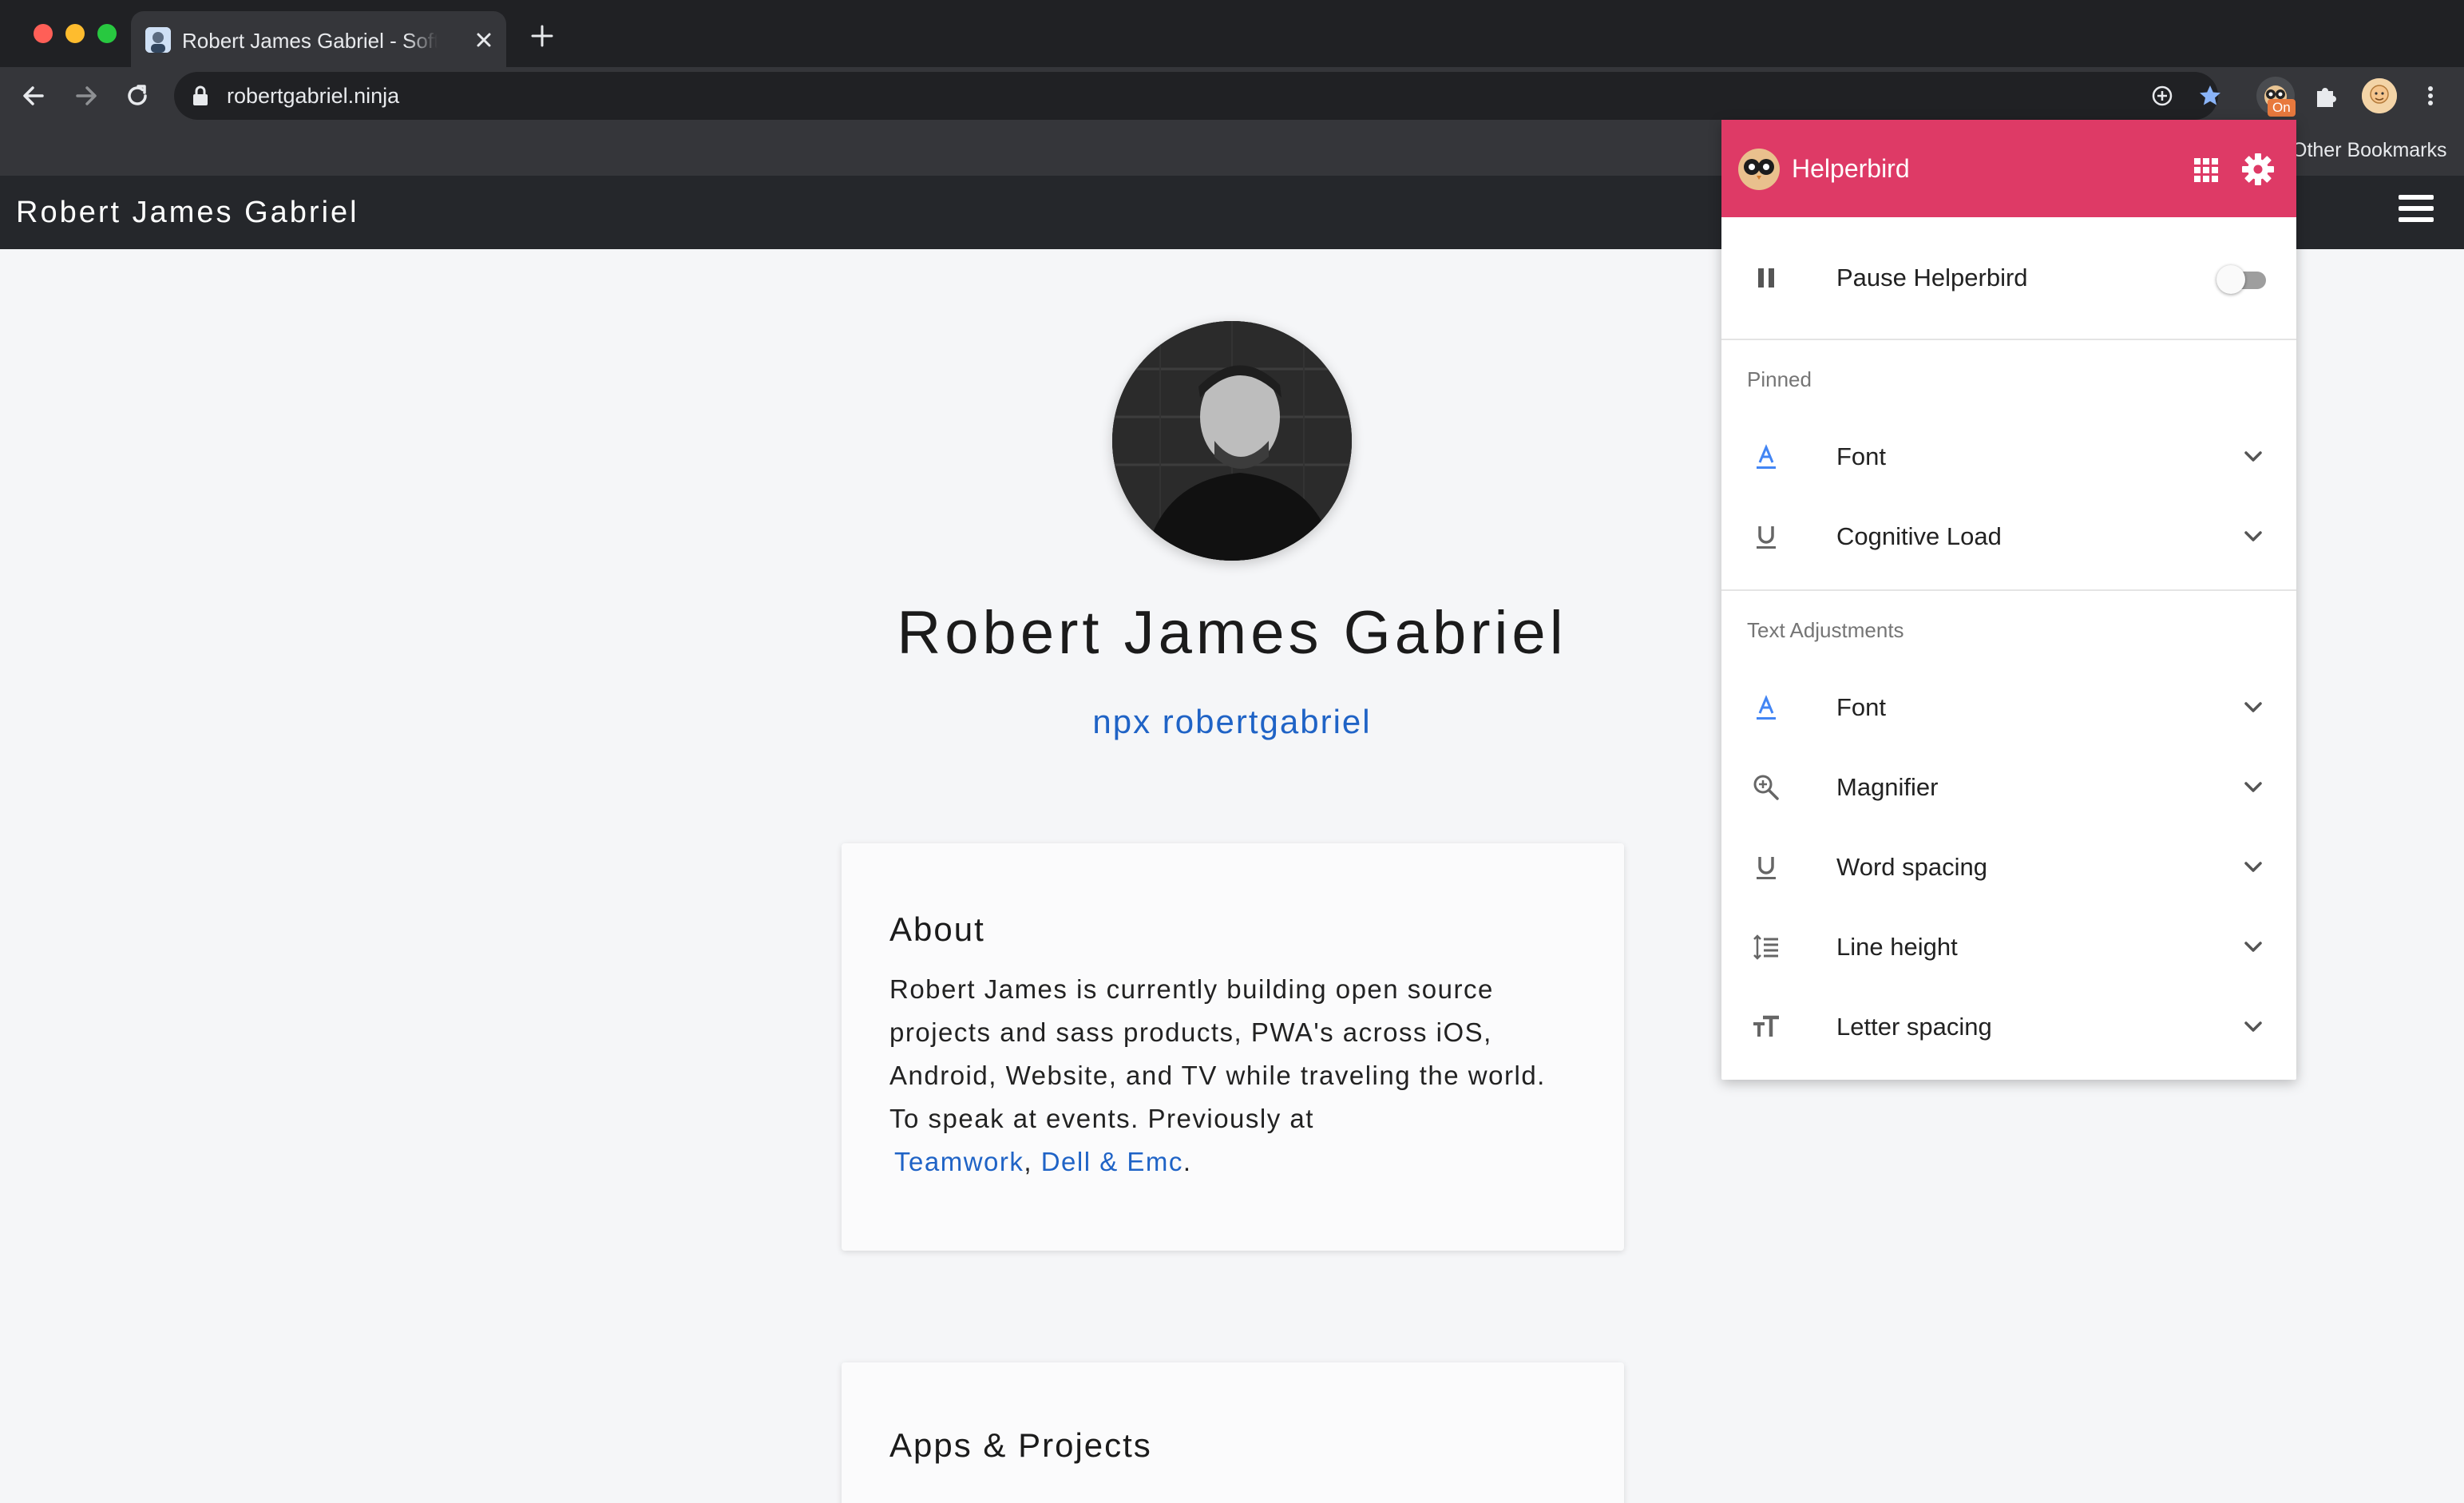 This screenshot has width=2464, height=1503. I want to click on add-circle-icon, so click(2162, 96).